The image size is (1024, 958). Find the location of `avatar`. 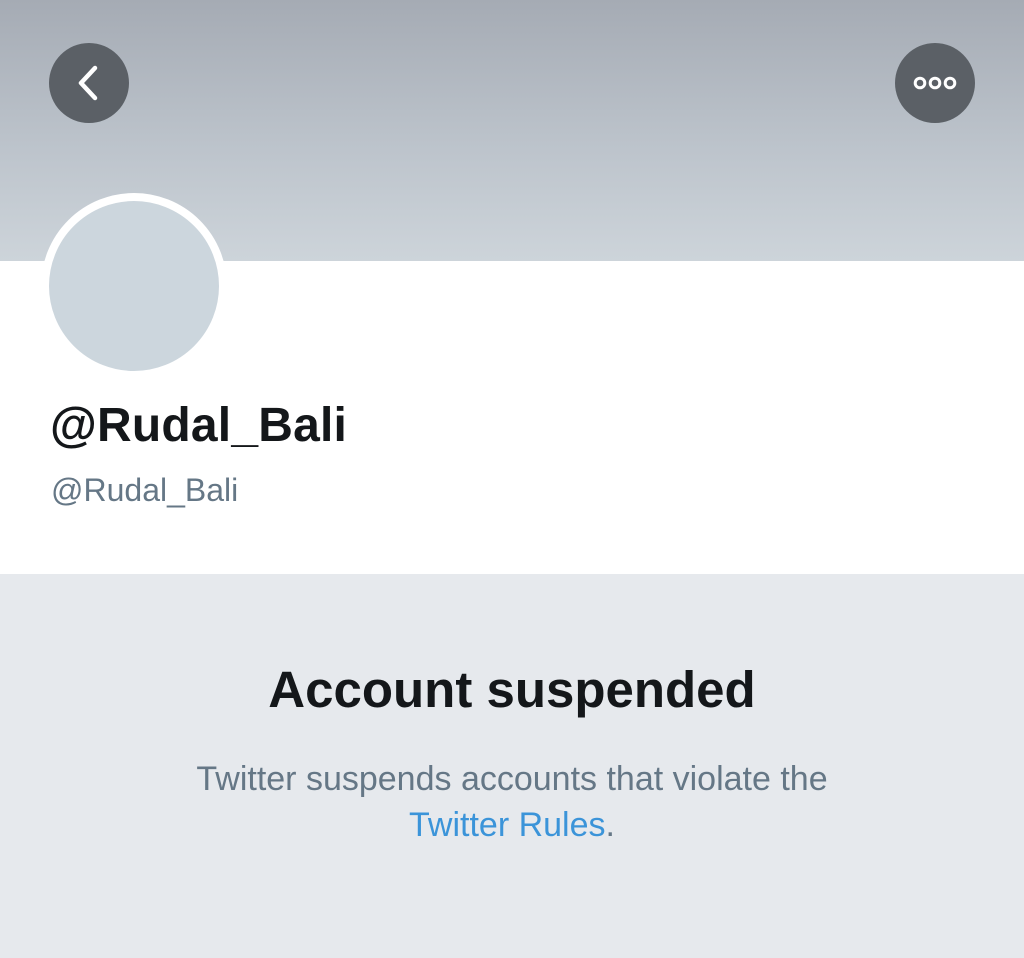

avatar is located at coordinates (134, 286).